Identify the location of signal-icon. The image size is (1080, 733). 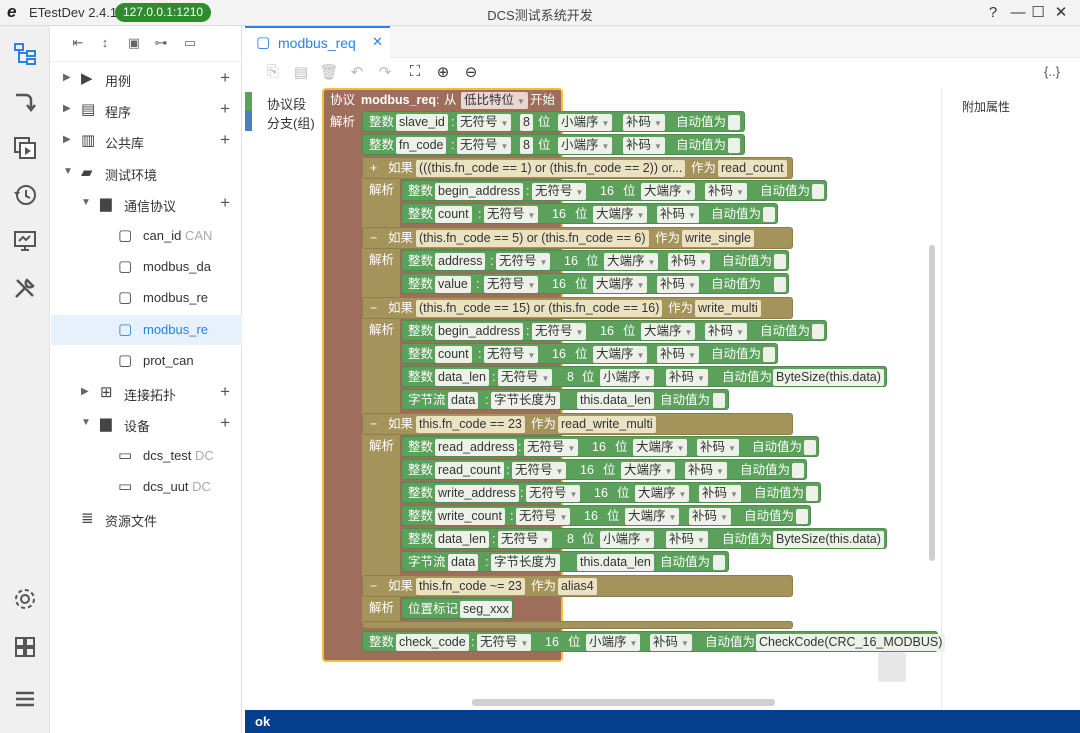
(25, 101).